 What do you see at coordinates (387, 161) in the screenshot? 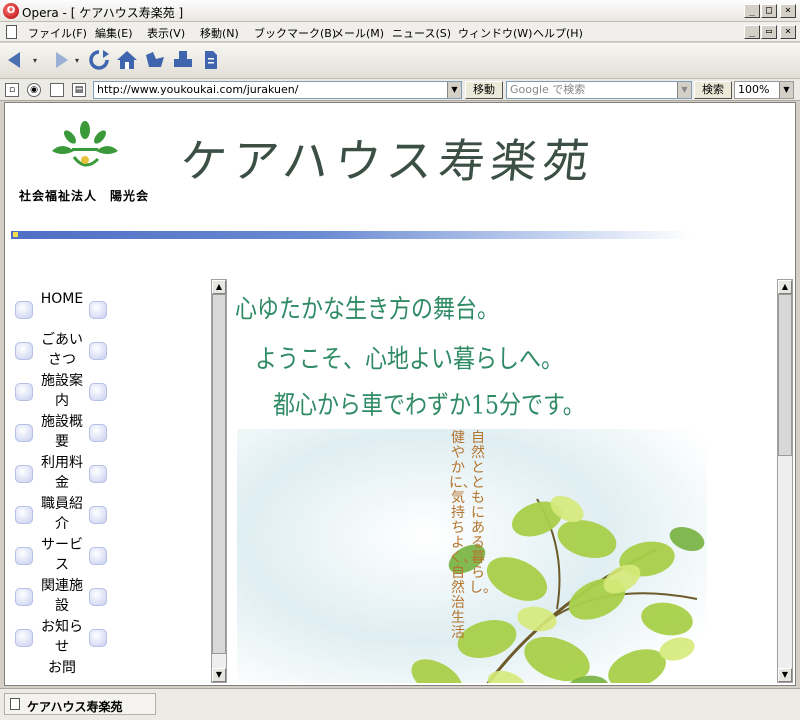
I see `site-title: ケアハウス寿楽苑` at bounding box center [387, 161].